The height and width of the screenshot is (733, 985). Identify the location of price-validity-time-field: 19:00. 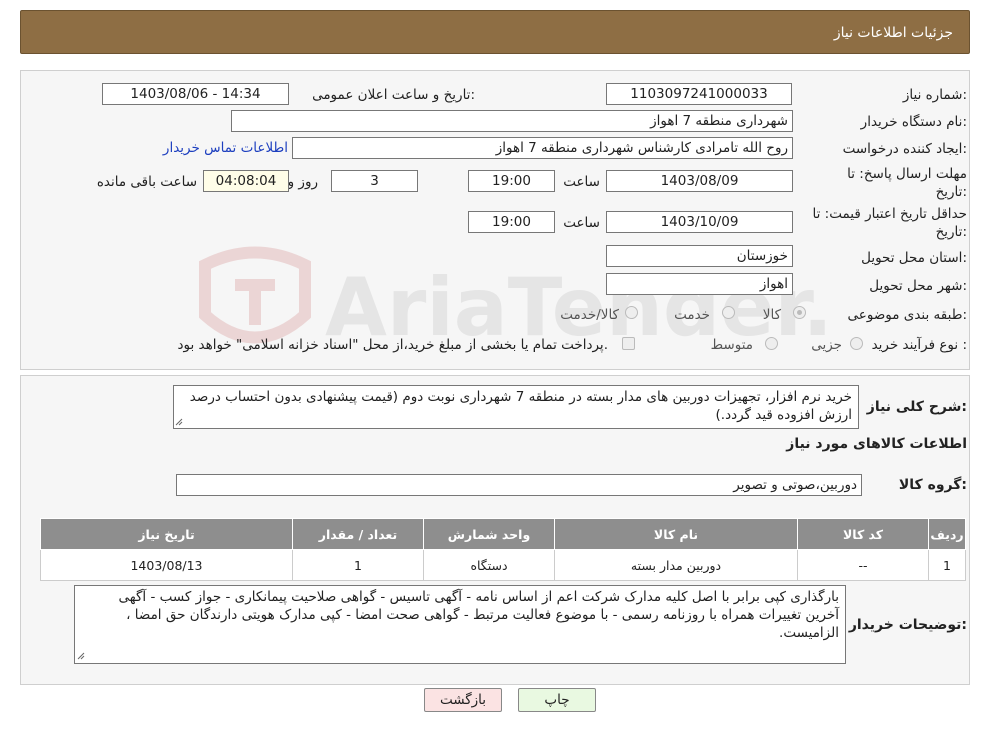
(511, 222).